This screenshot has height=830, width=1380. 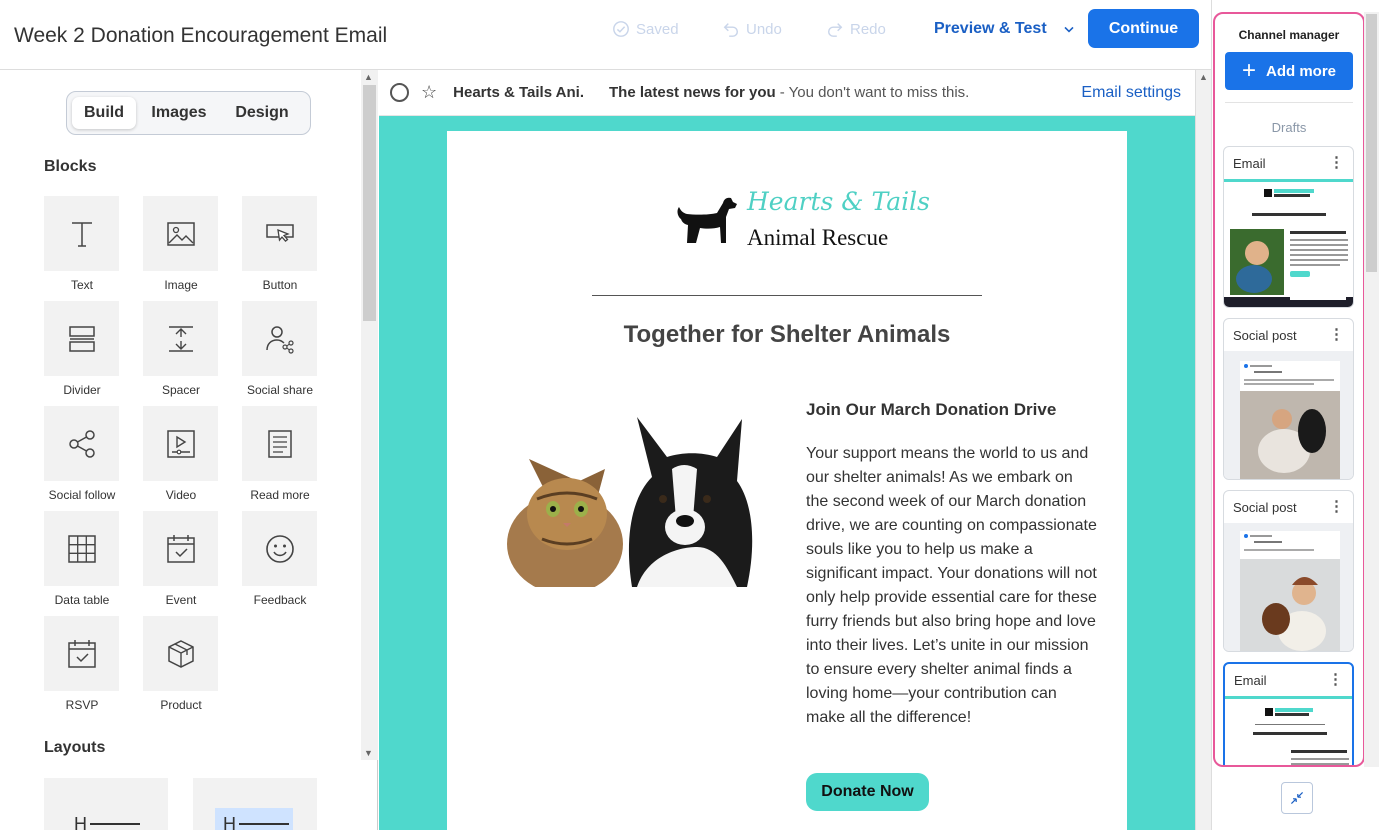 I want to click on text-icon, so click(x=81, y=234).